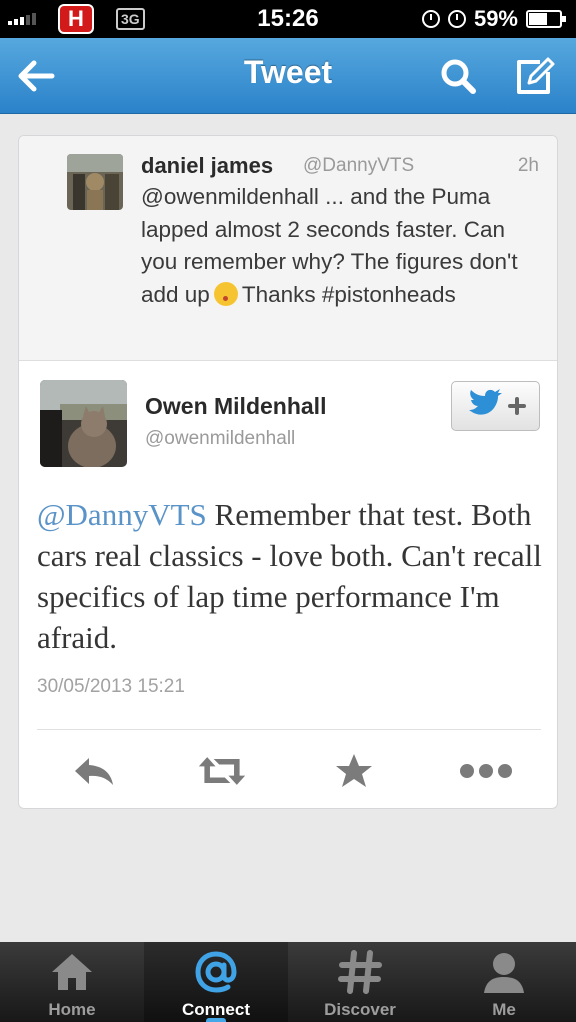  I want to click on search-button, so click(458, 76).